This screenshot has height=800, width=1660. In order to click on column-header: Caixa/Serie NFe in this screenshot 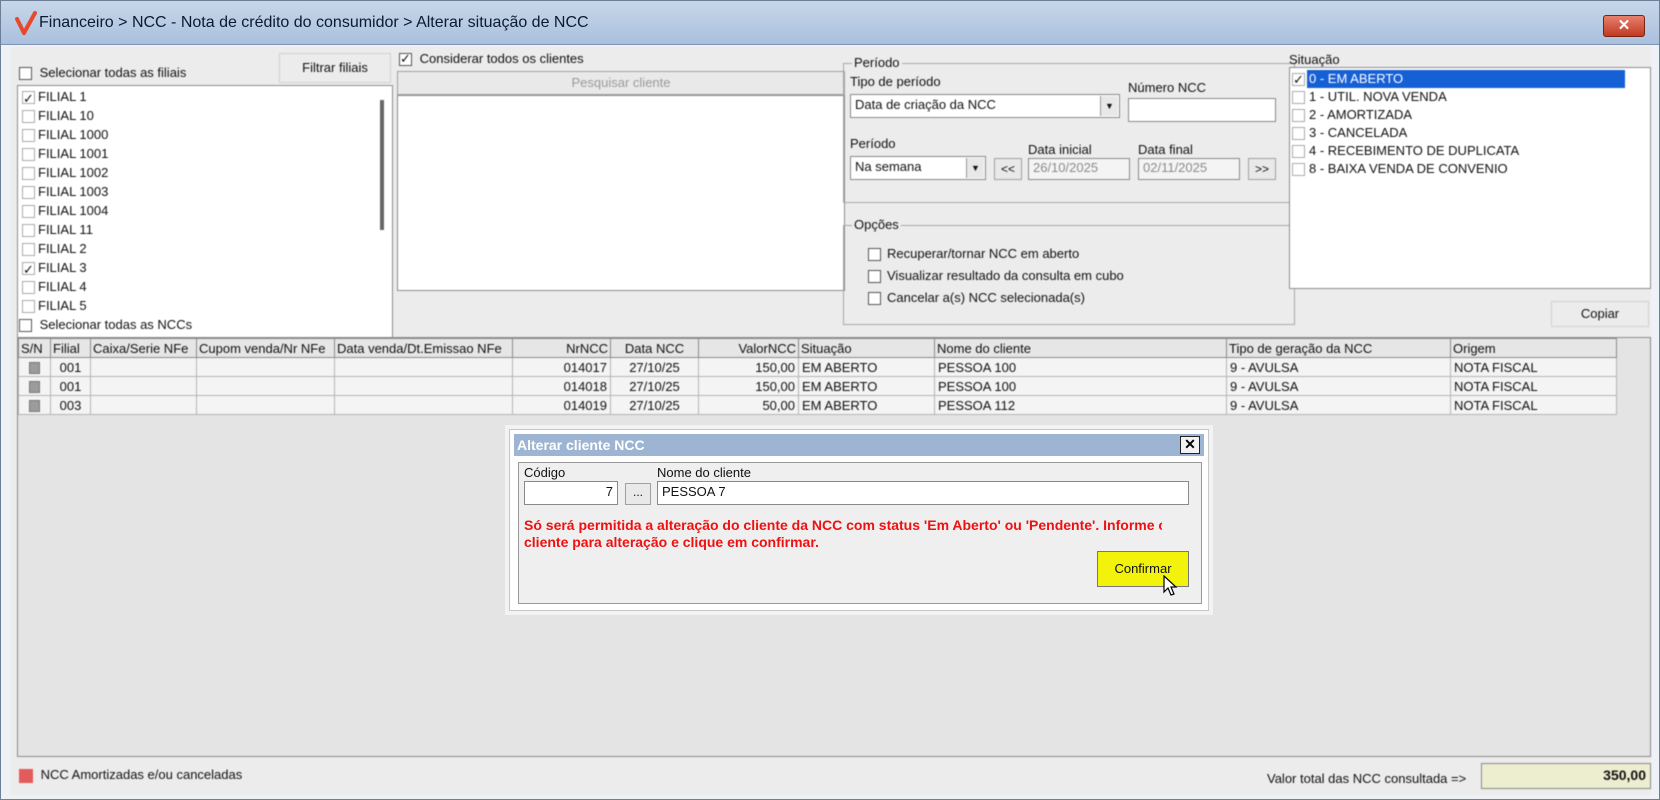, I will do `click(143, 348)`.